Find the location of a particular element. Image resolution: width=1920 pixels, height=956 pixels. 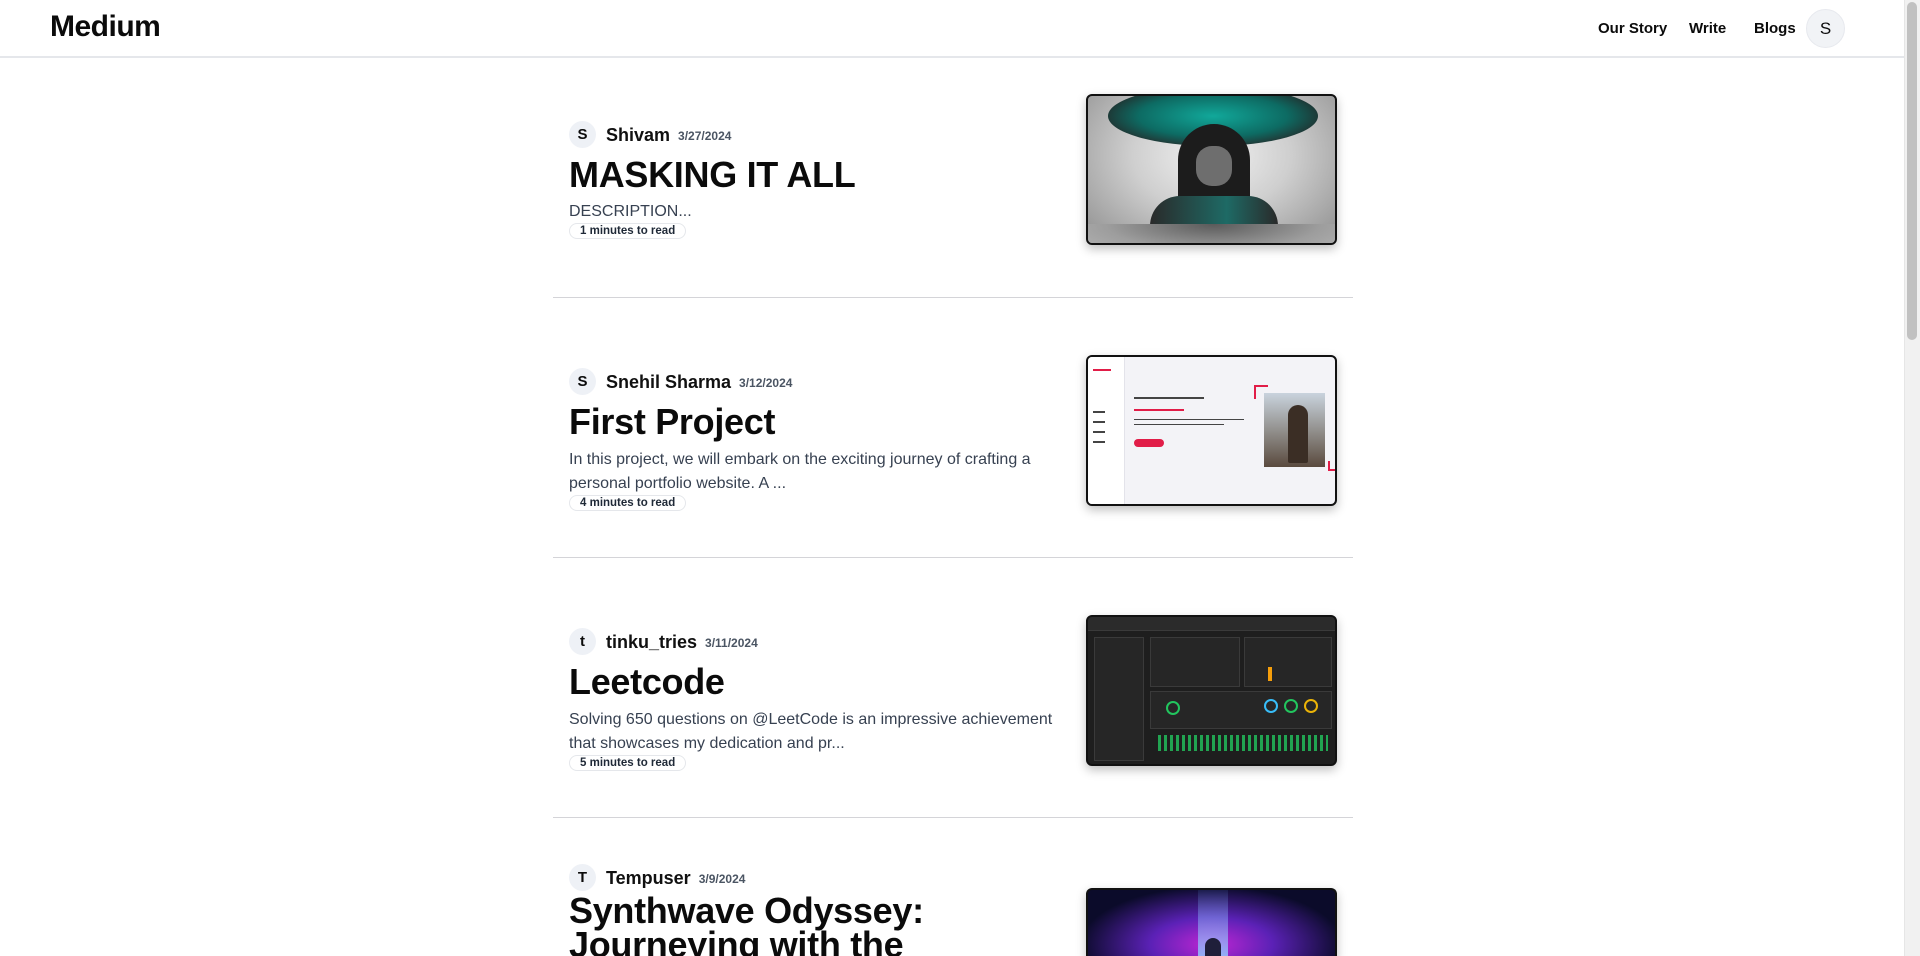

thumb-corner is located at coordinates (1331, 466).